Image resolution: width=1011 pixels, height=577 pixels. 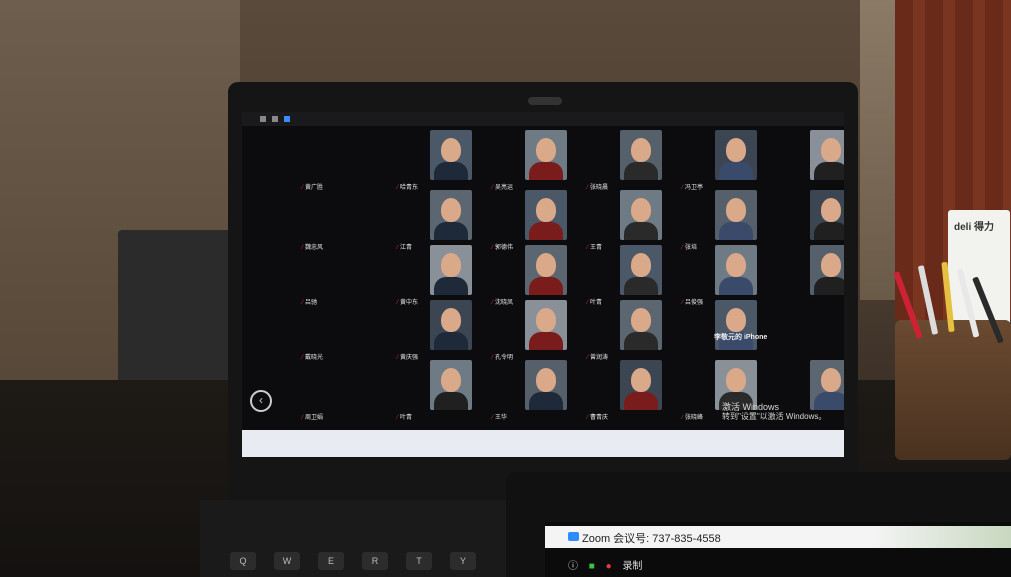 I want to click on participant-name: ⁄ 曹青庆, so click(x=597, y=416).